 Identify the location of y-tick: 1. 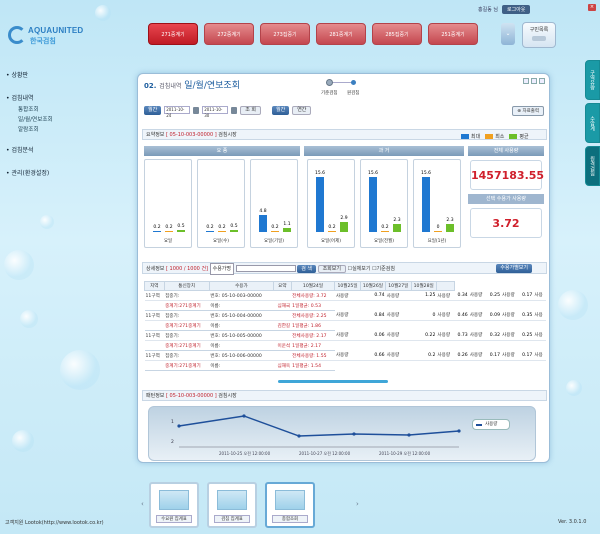
(172, 422).